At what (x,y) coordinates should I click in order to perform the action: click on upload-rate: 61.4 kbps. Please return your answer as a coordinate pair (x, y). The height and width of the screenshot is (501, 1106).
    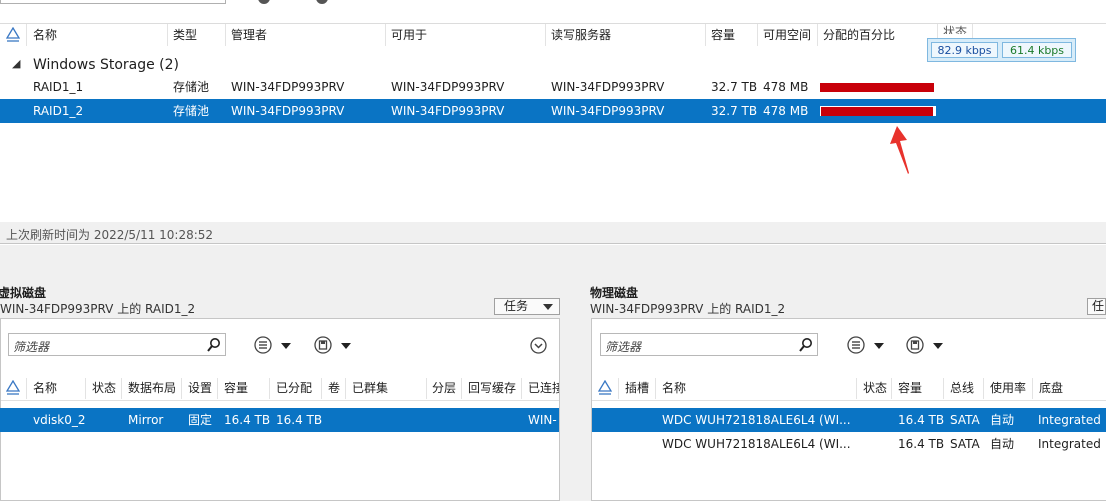
    Looking at the image, I should click on (1037, 50).